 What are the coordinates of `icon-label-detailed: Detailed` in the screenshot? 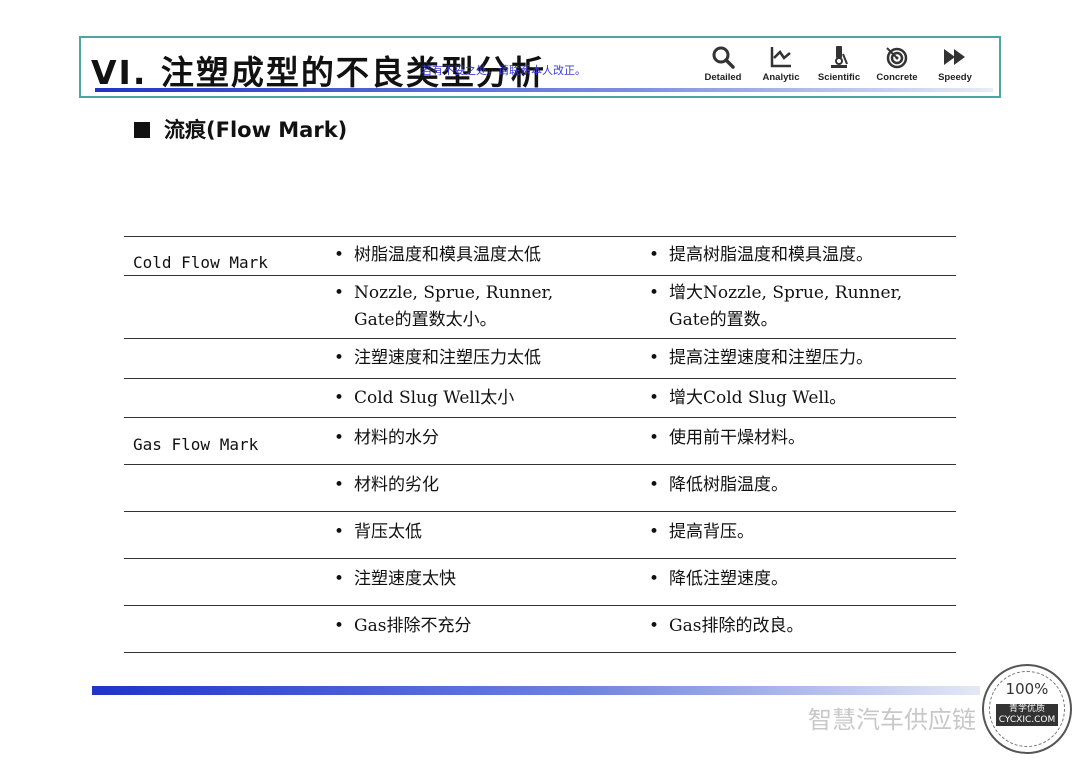 It's located at (723, 77).